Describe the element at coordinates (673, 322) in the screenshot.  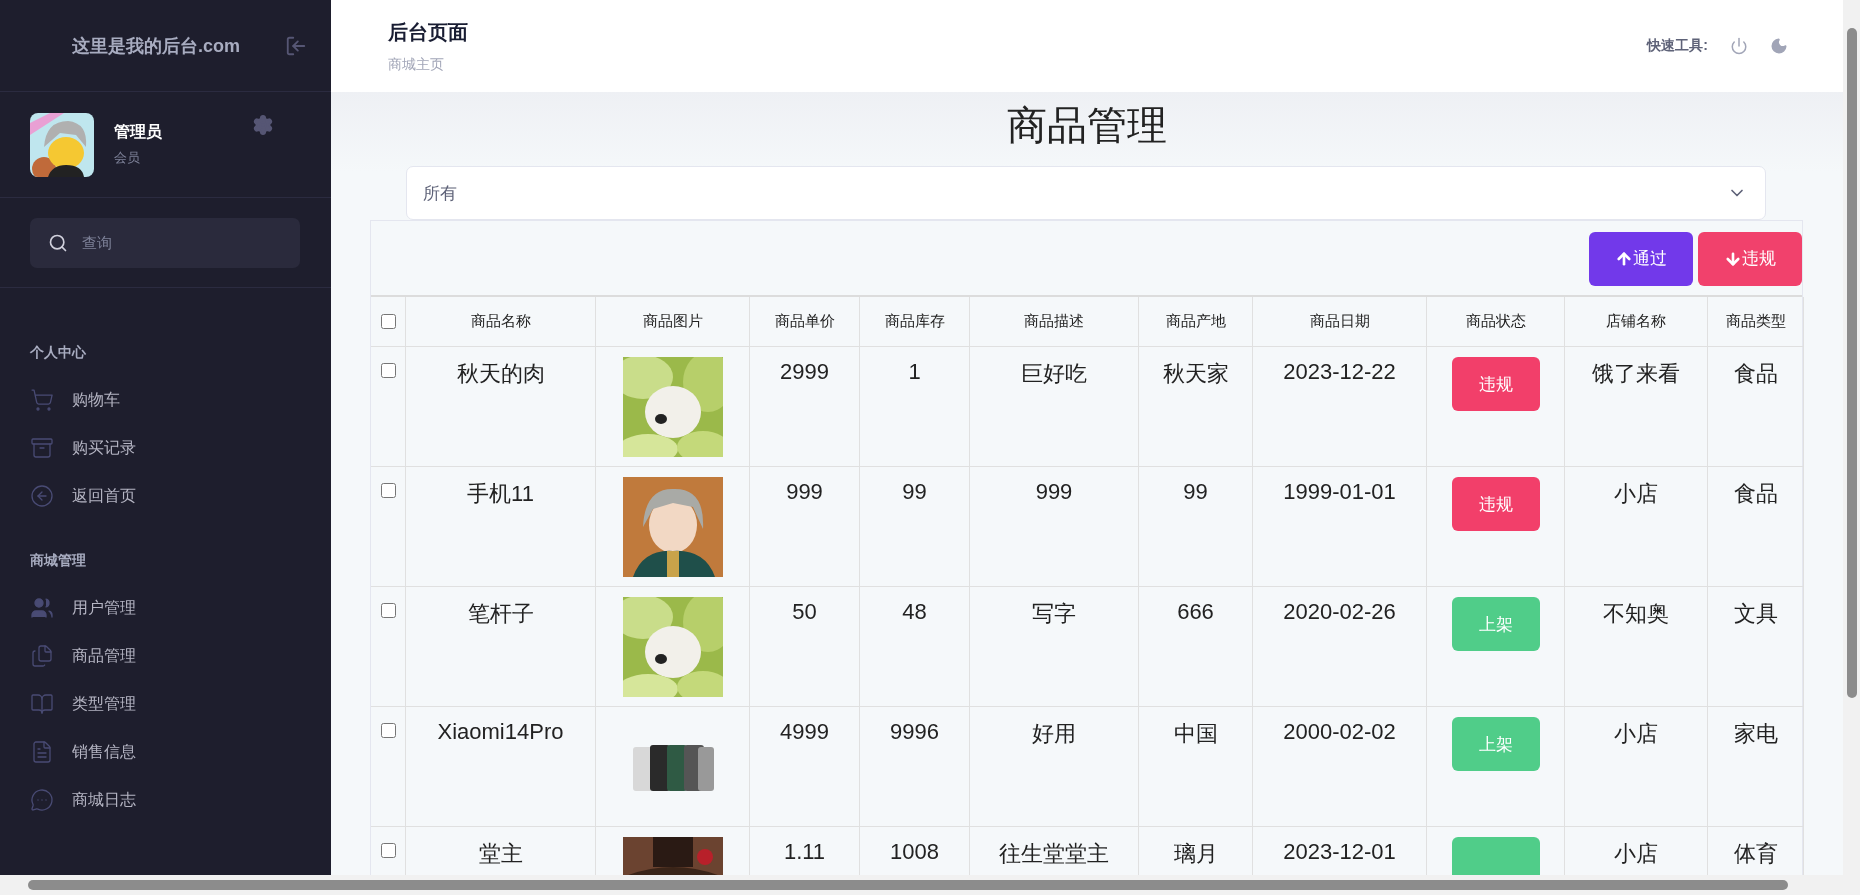
I see `column-header: 商品图片` at that location.